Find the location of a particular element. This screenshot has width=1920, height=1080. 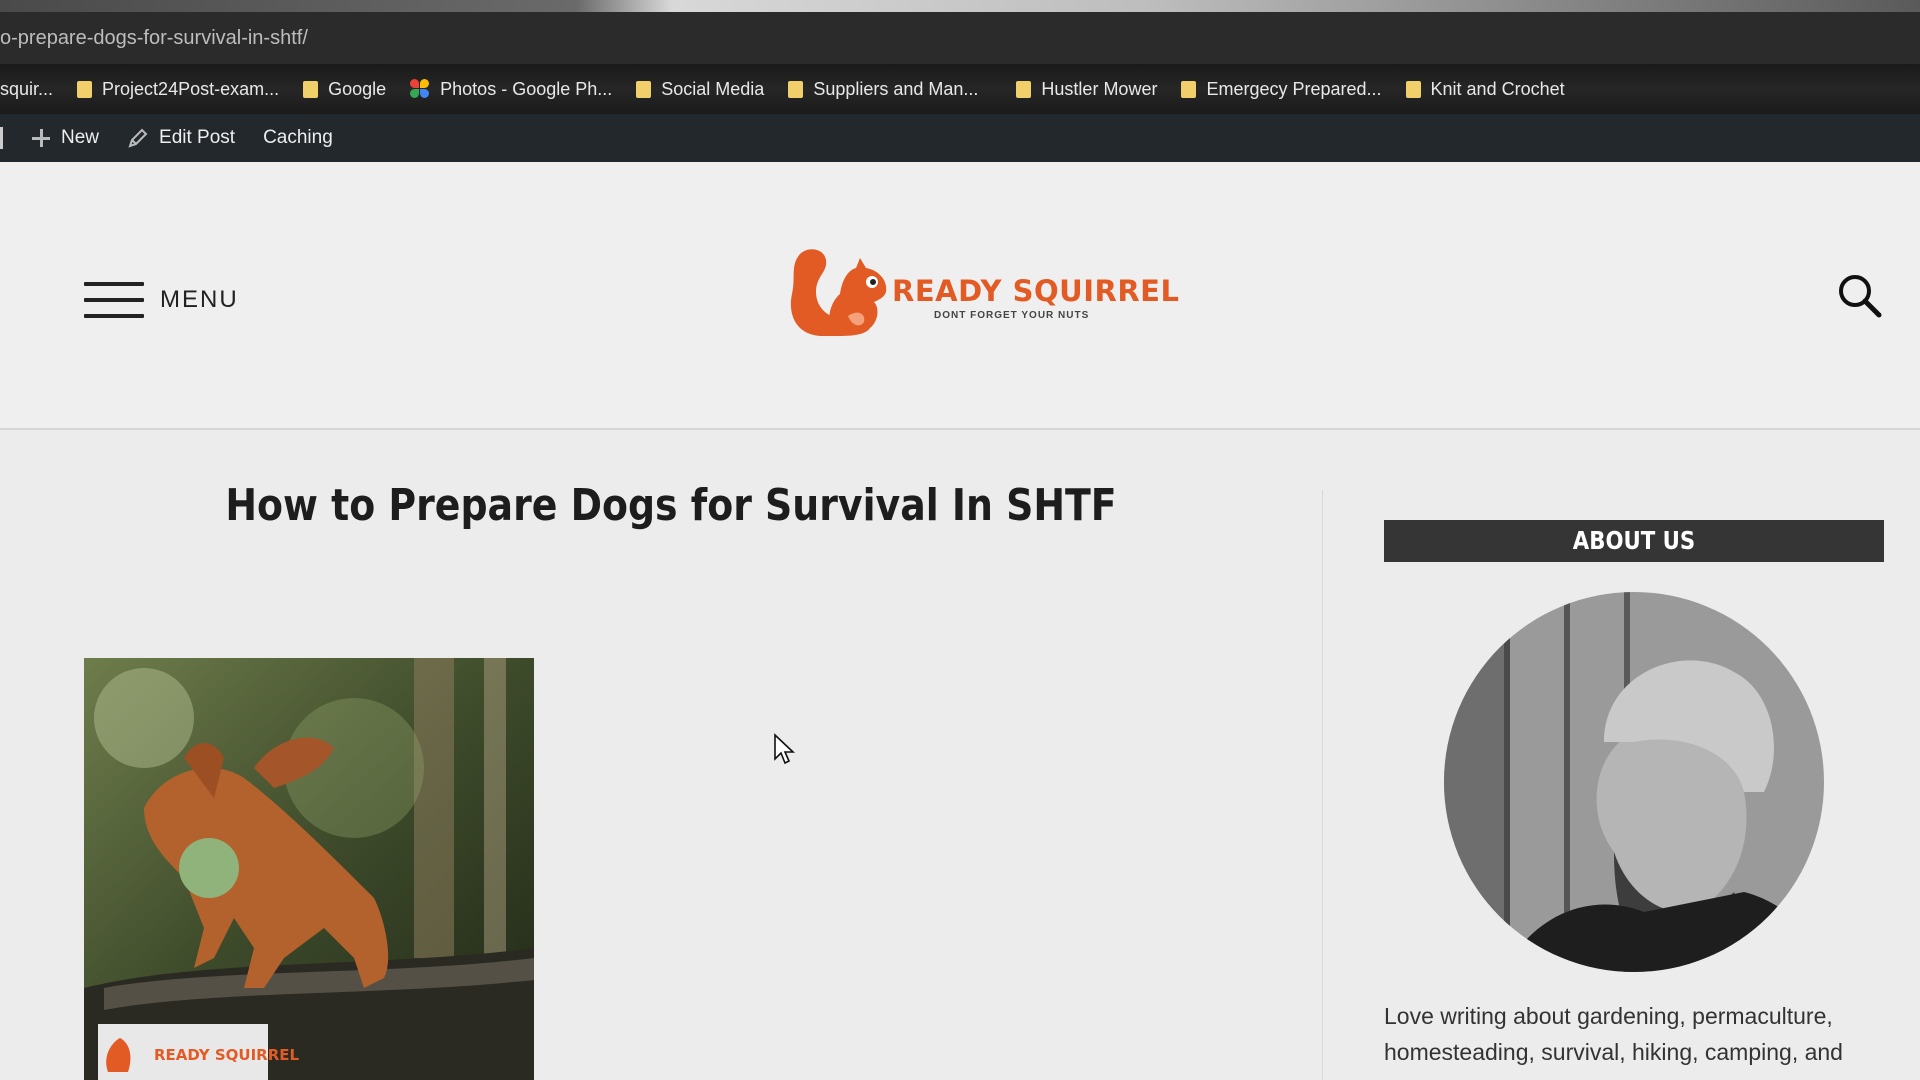

bookmark-social-media: Social Media is located at coordinates (700, 89).